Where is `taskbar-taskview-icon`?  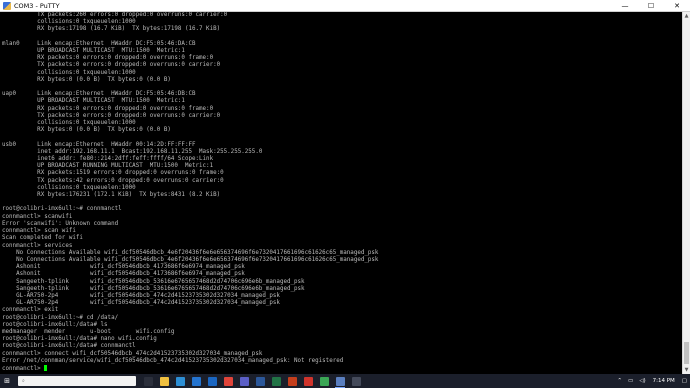 taskbar-taskview-icon is located at coordinates (148, 381).